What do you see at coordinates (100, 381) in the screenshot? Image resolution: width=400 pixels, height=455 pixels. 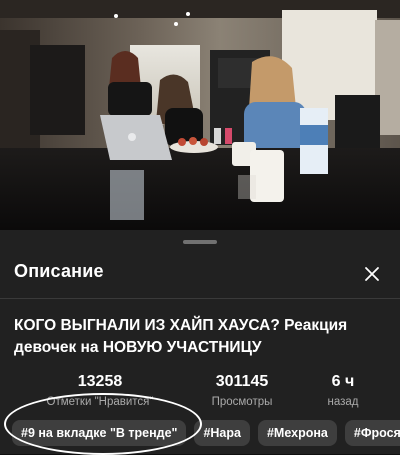 I see `likes-count: 13258` at bounding box center [100, 381].